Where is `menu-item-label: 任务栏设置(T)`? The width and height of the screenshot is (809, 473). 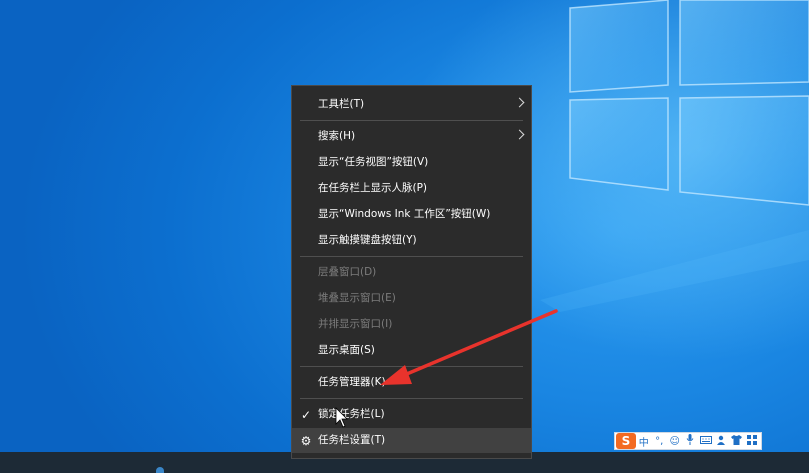
menu-item-label: 任务栏设置(T) is located at coordinates (352, 440).